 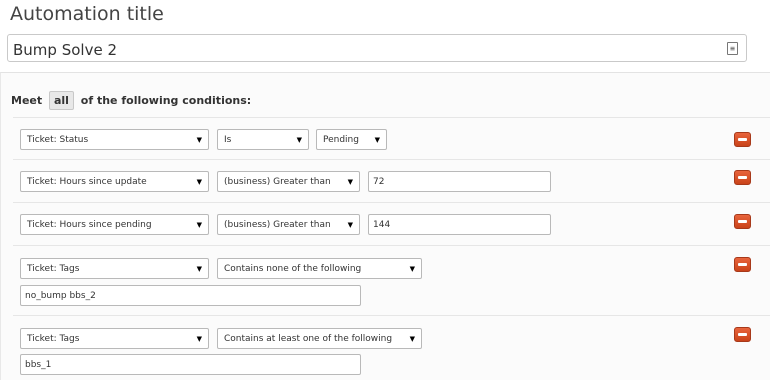 I want to click on condition-value-input: 144, so click(x=459, y=224).